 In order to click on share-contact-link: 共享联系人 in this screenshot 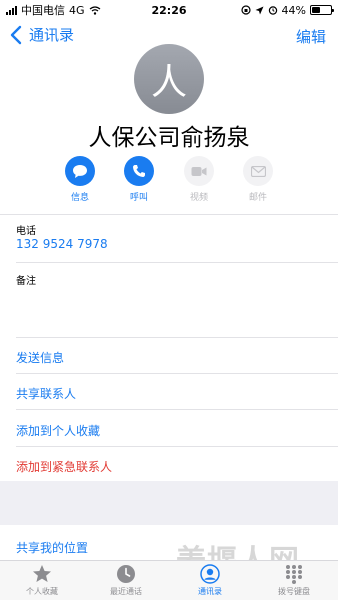, I will do `click(46, 393)`.